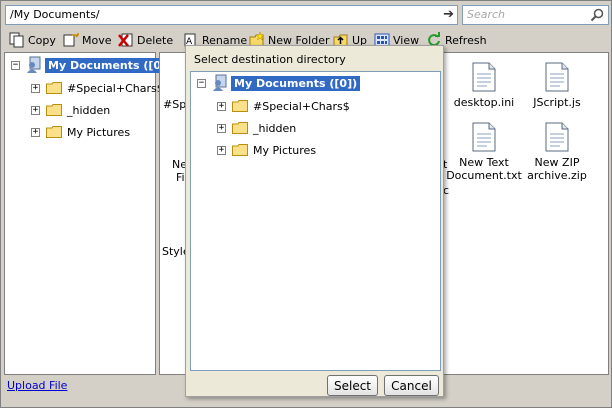 The height and width of the screenshot is (408, 612). I want to click on delete-label: Delete, so click(155, 40).